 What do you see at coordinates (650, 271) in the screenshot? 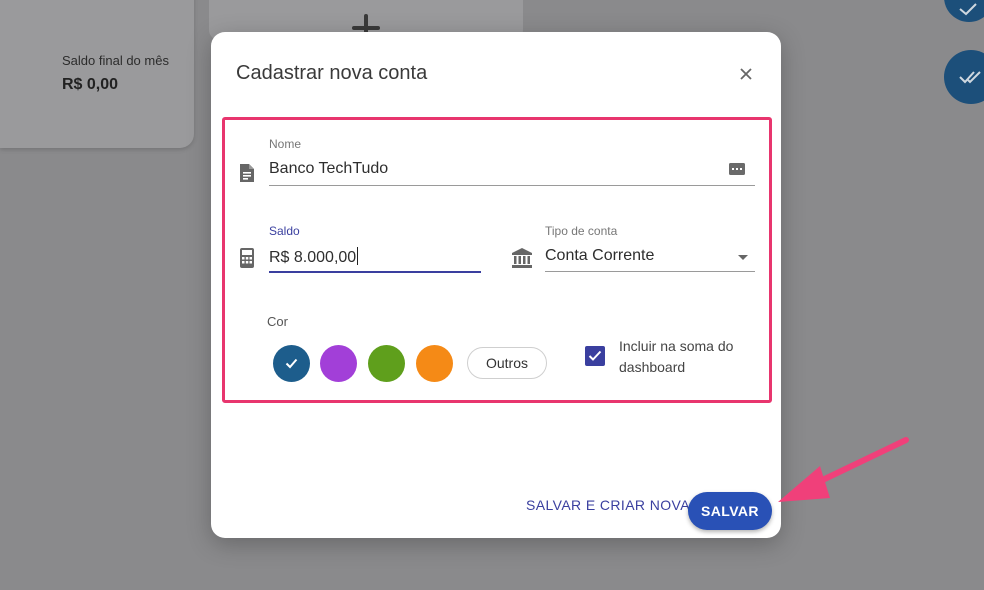
I see `tipo-underline` at bounding box center [650, 271].